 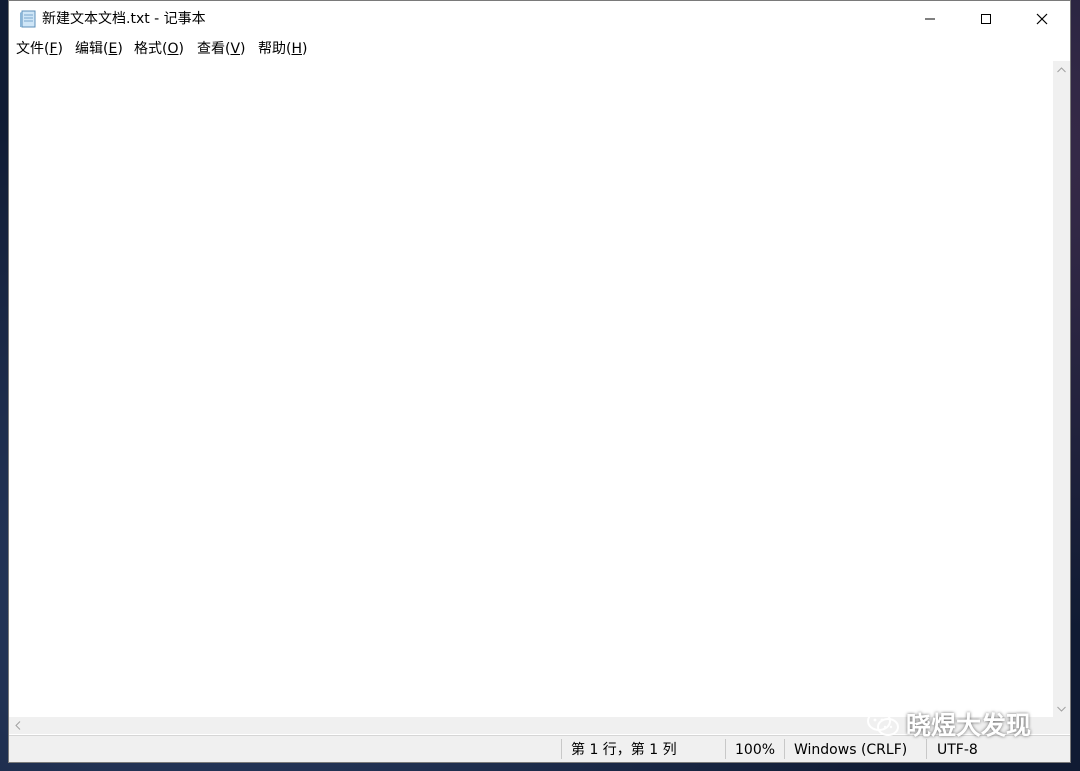 I want to click on scroll-up-button, so click(x=1061, y=69).